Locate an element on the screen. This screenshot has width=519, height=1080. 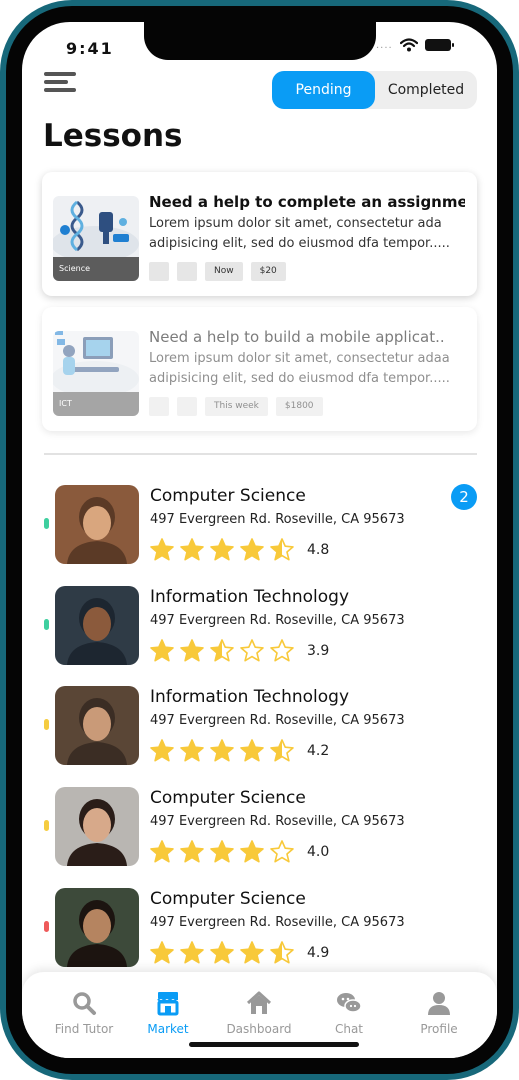
nav-find-tutor: Find Tutor is located at coordinates (84, 1013).